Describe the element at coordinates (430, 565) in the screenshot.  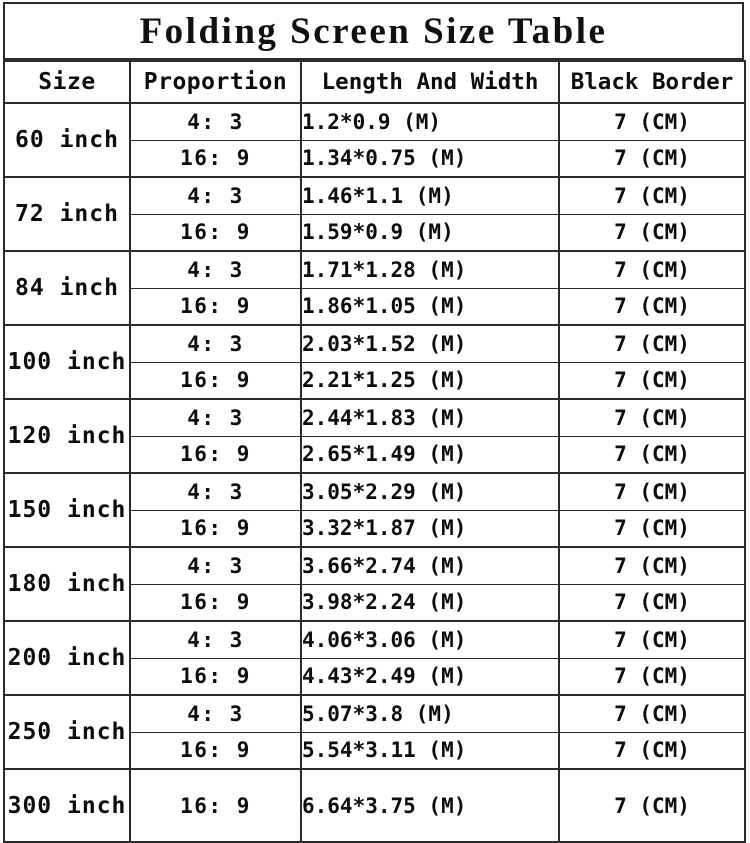
I see `cell-length-and-width: 3.66*2.74 (M)` at that location.